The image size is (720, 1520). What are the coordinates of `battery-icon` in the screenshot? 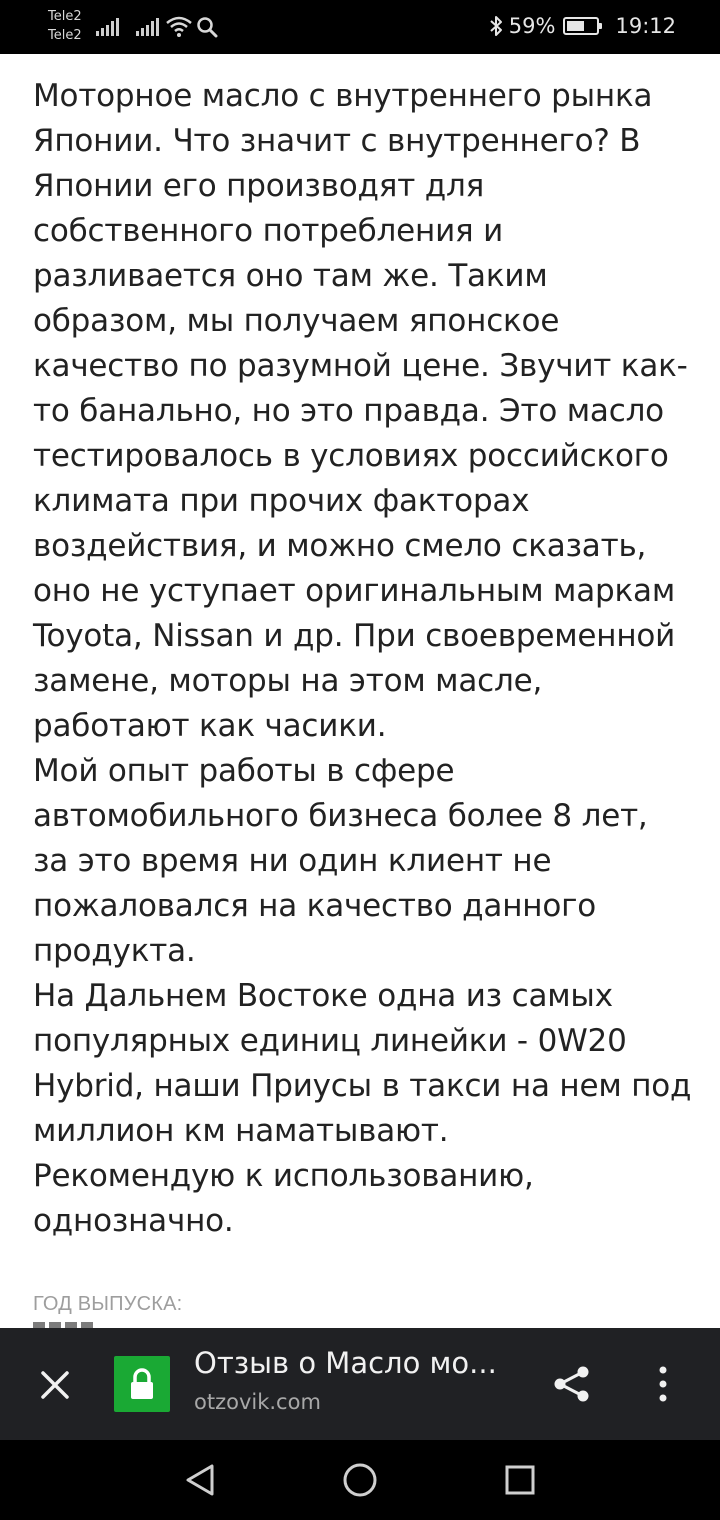 It's located at (583, 26).